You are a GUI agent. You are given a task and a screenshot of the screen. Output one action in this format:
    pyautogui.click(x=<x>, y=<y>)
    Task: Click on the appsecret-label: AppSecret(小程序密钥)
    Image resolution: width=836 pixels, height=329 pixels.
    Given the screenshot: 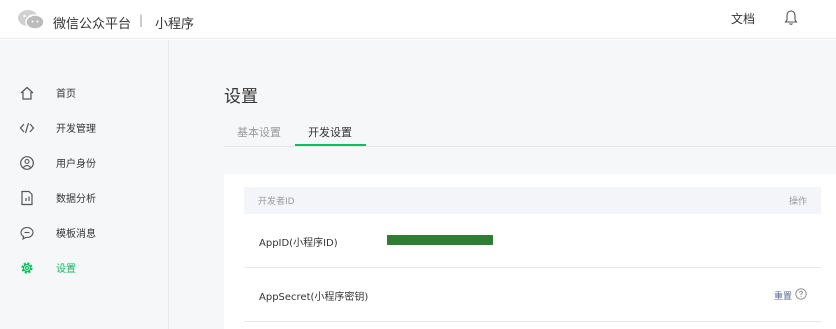 What is the action you would take?
    pyautogui.click(x=314, y=297)
    